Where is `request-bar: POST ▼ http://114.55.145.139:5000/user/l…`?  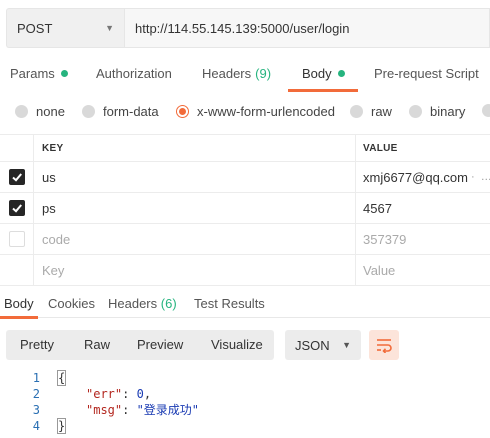 request-bar: POST ▼ http://114.55.145.139:5000/user/l… is located at coordinates (248, 28).